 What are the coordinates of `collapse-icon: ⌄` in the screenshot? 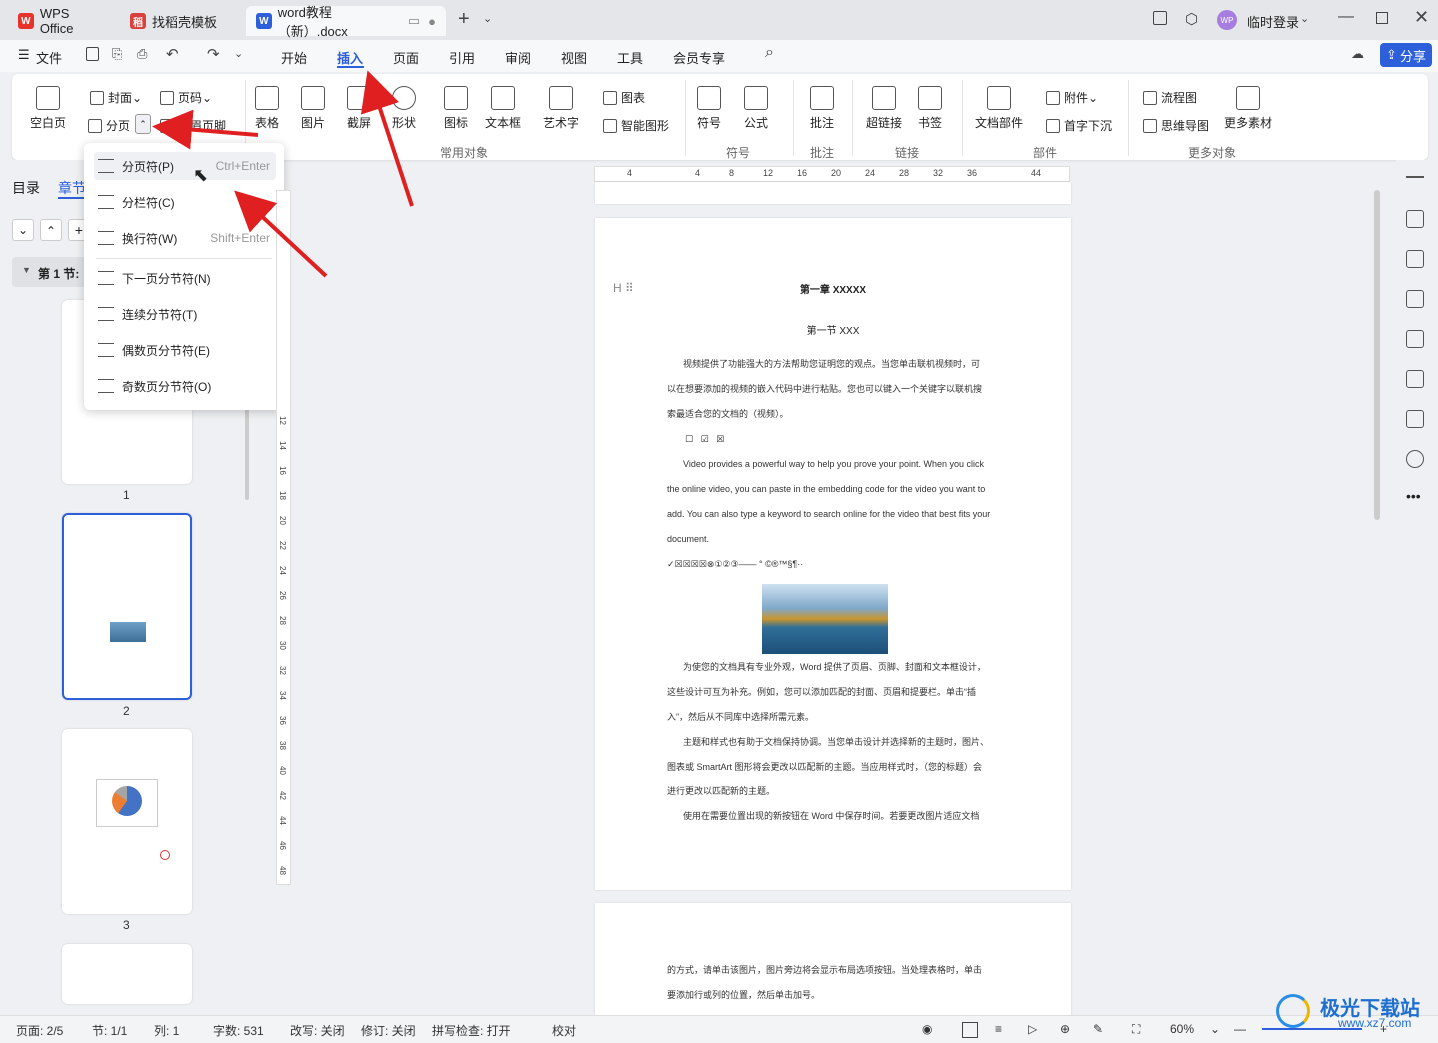 It's located at (23, 230).